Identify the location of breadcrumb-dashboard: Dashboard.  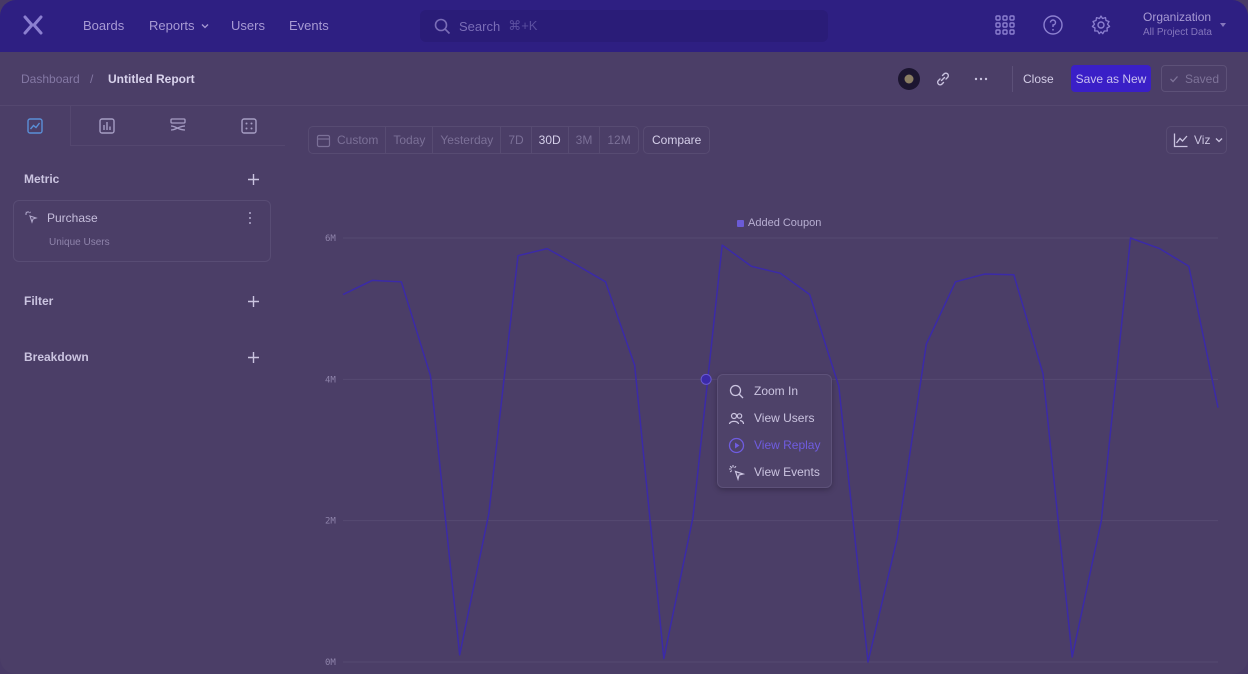
(50, 79).